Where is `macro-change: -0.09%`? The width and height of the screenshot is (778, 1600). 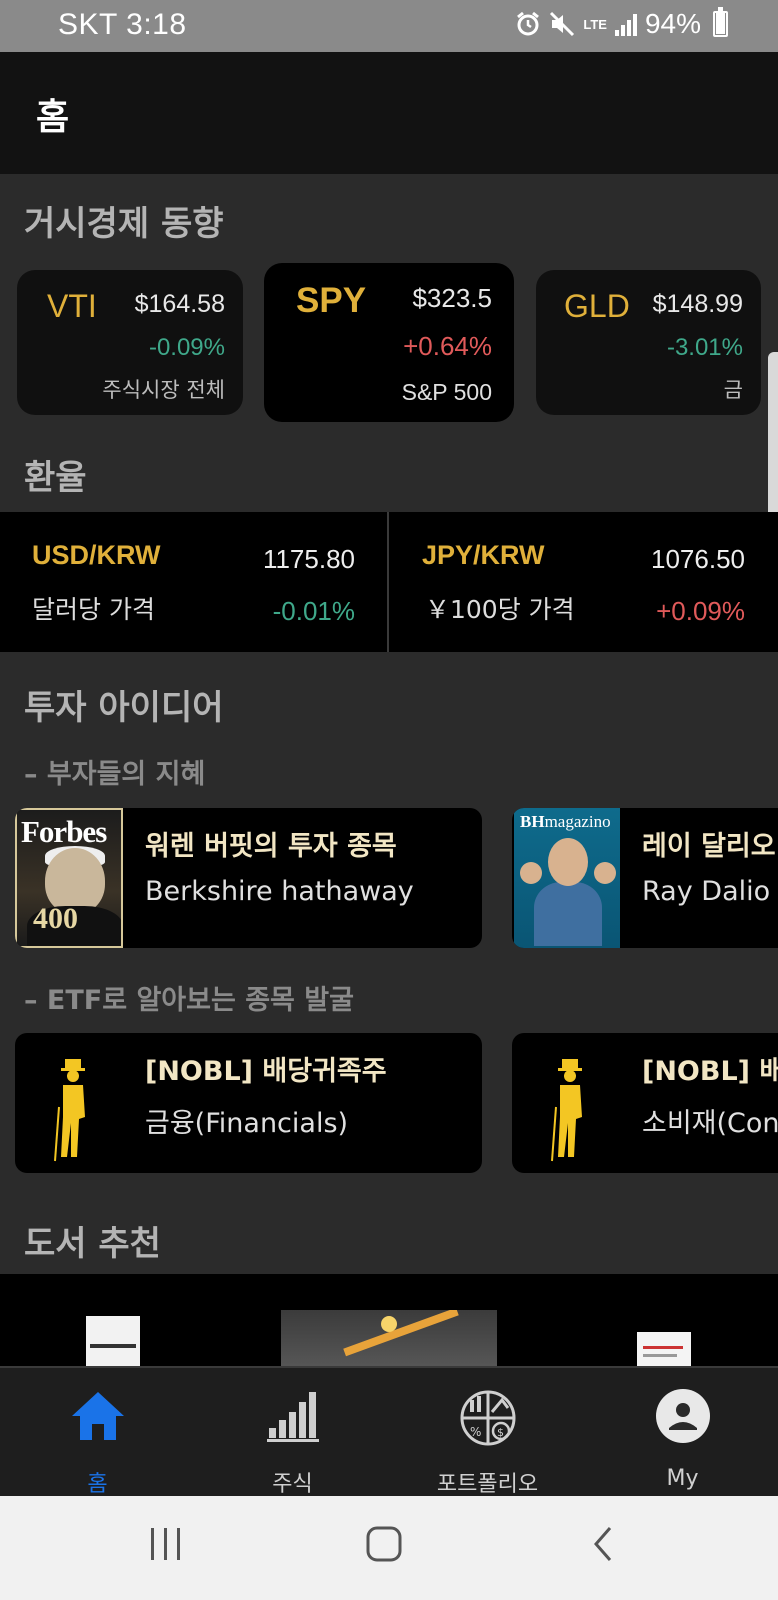
macro-change: -0.09% is located at coordinates (186, 347).